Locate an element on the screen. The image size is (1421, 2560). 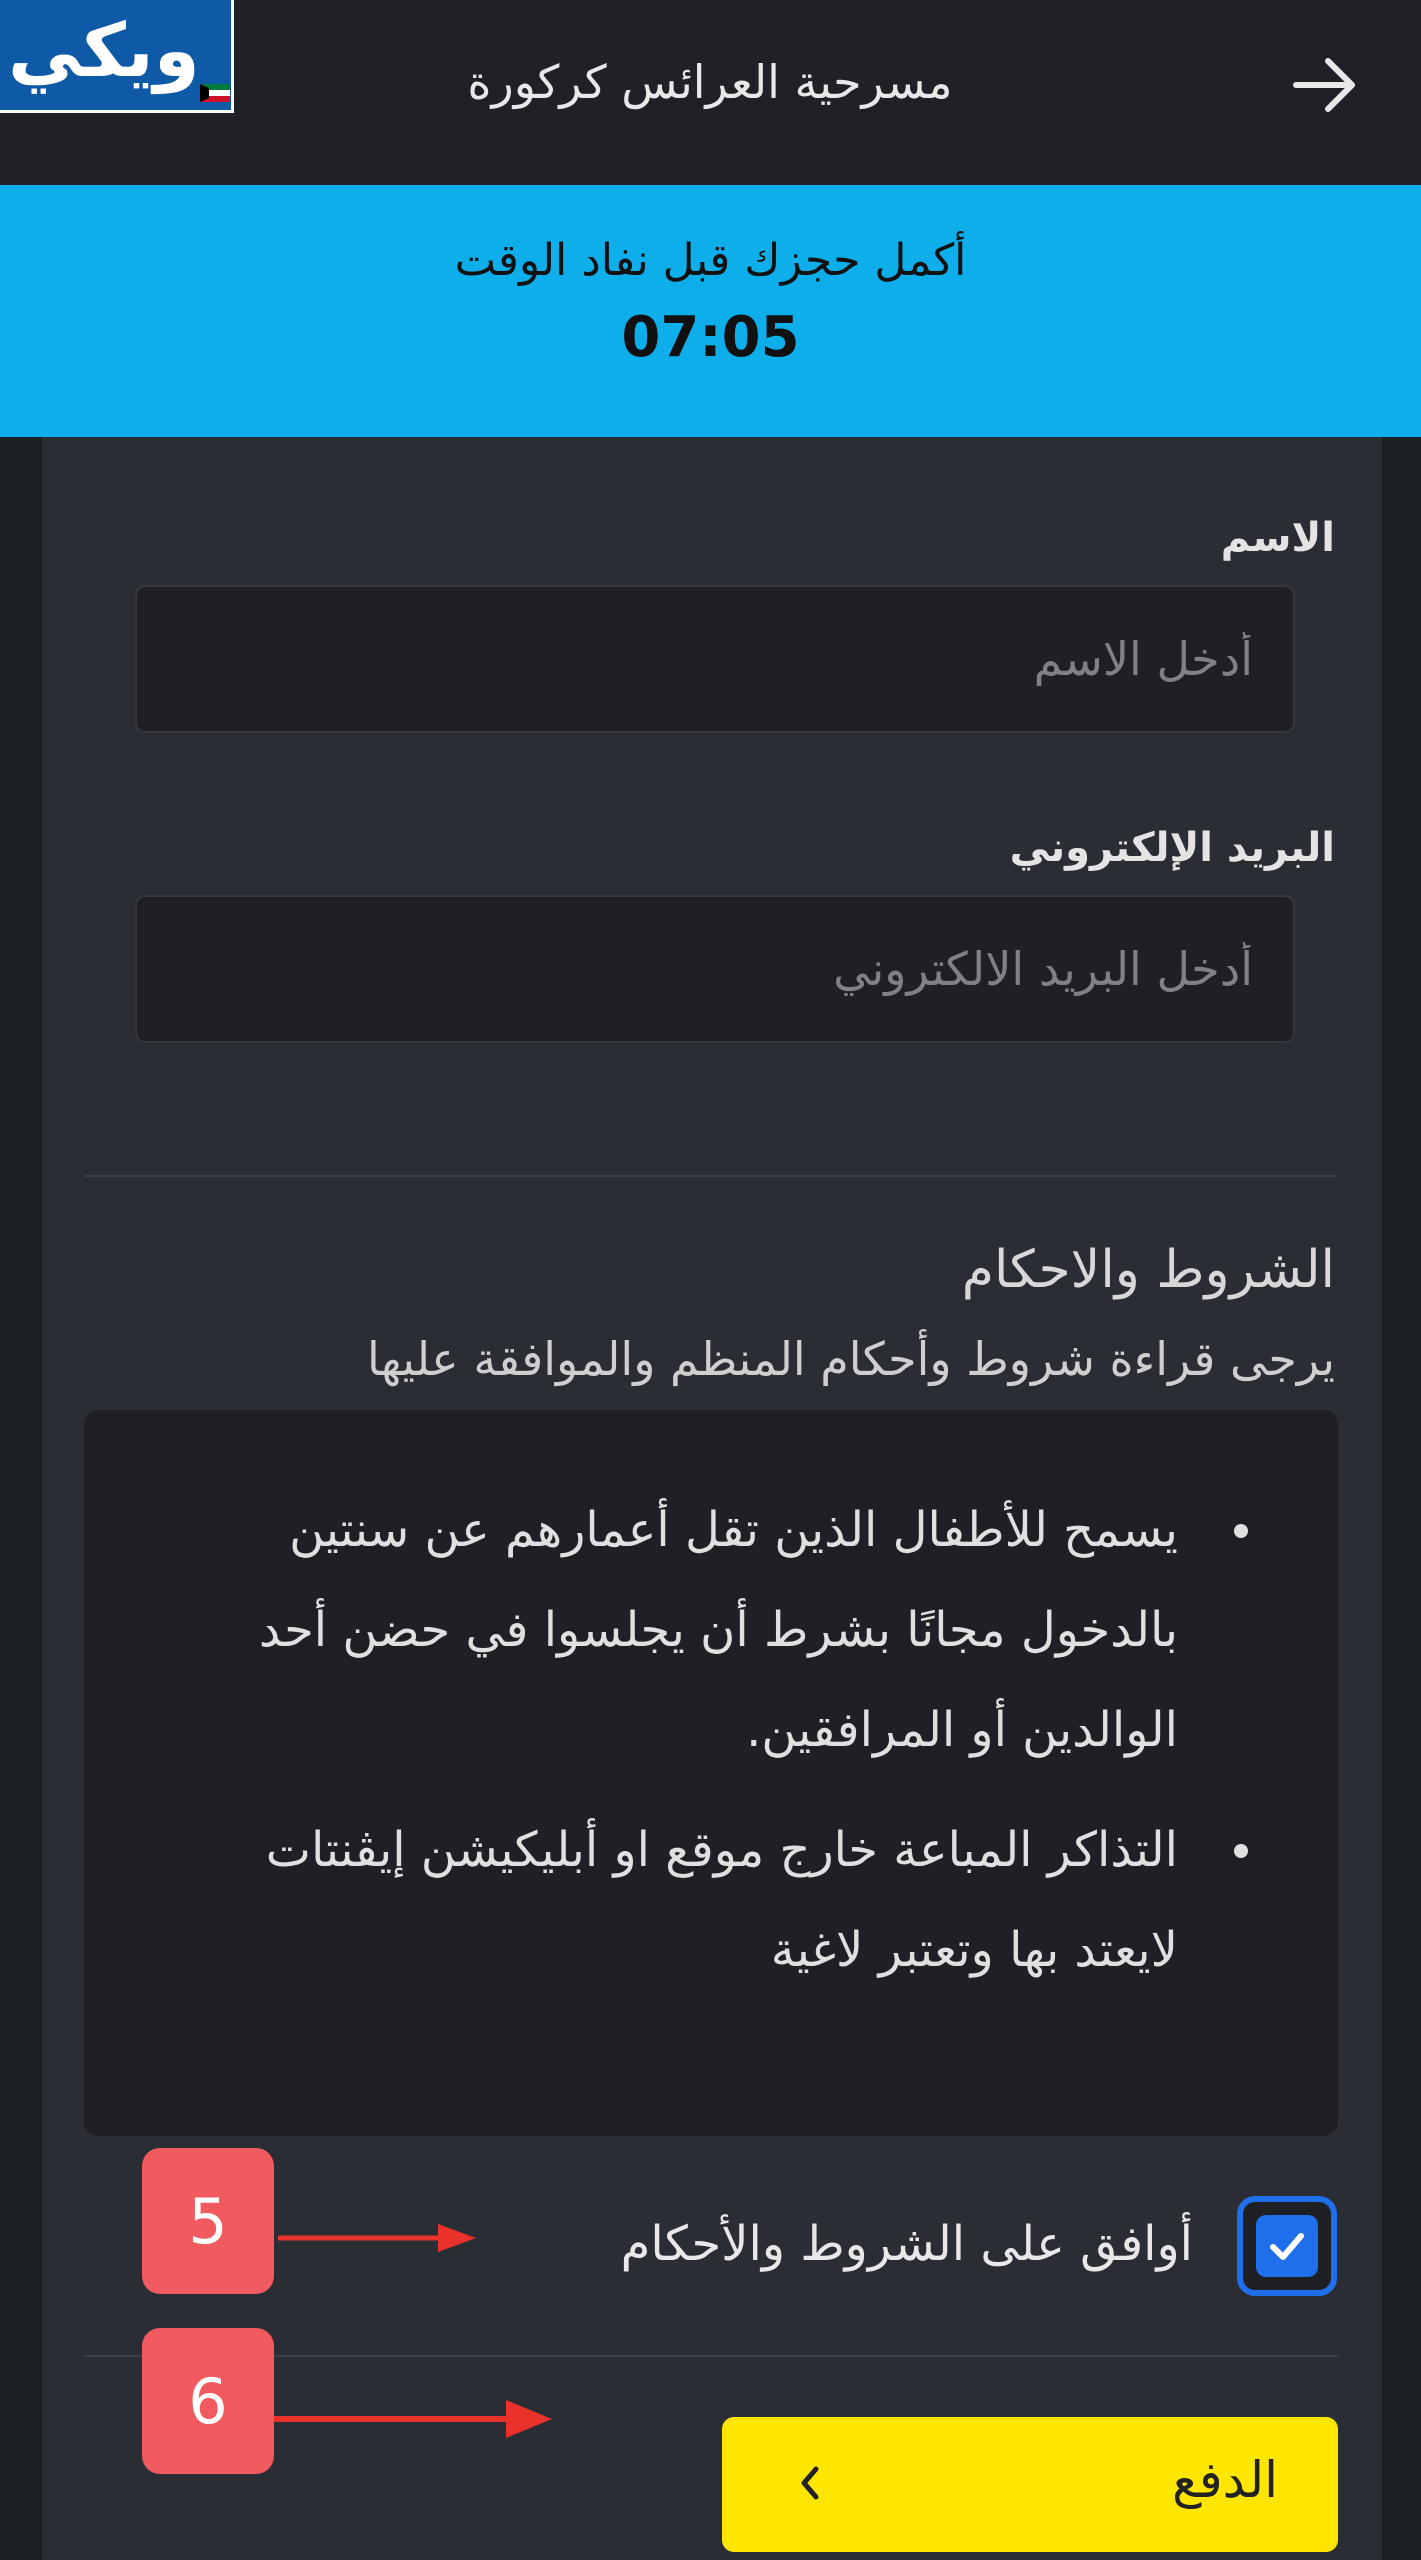
app-header: ويكي مسرحية العرائس كركورة is located at coordinates (710, 92).